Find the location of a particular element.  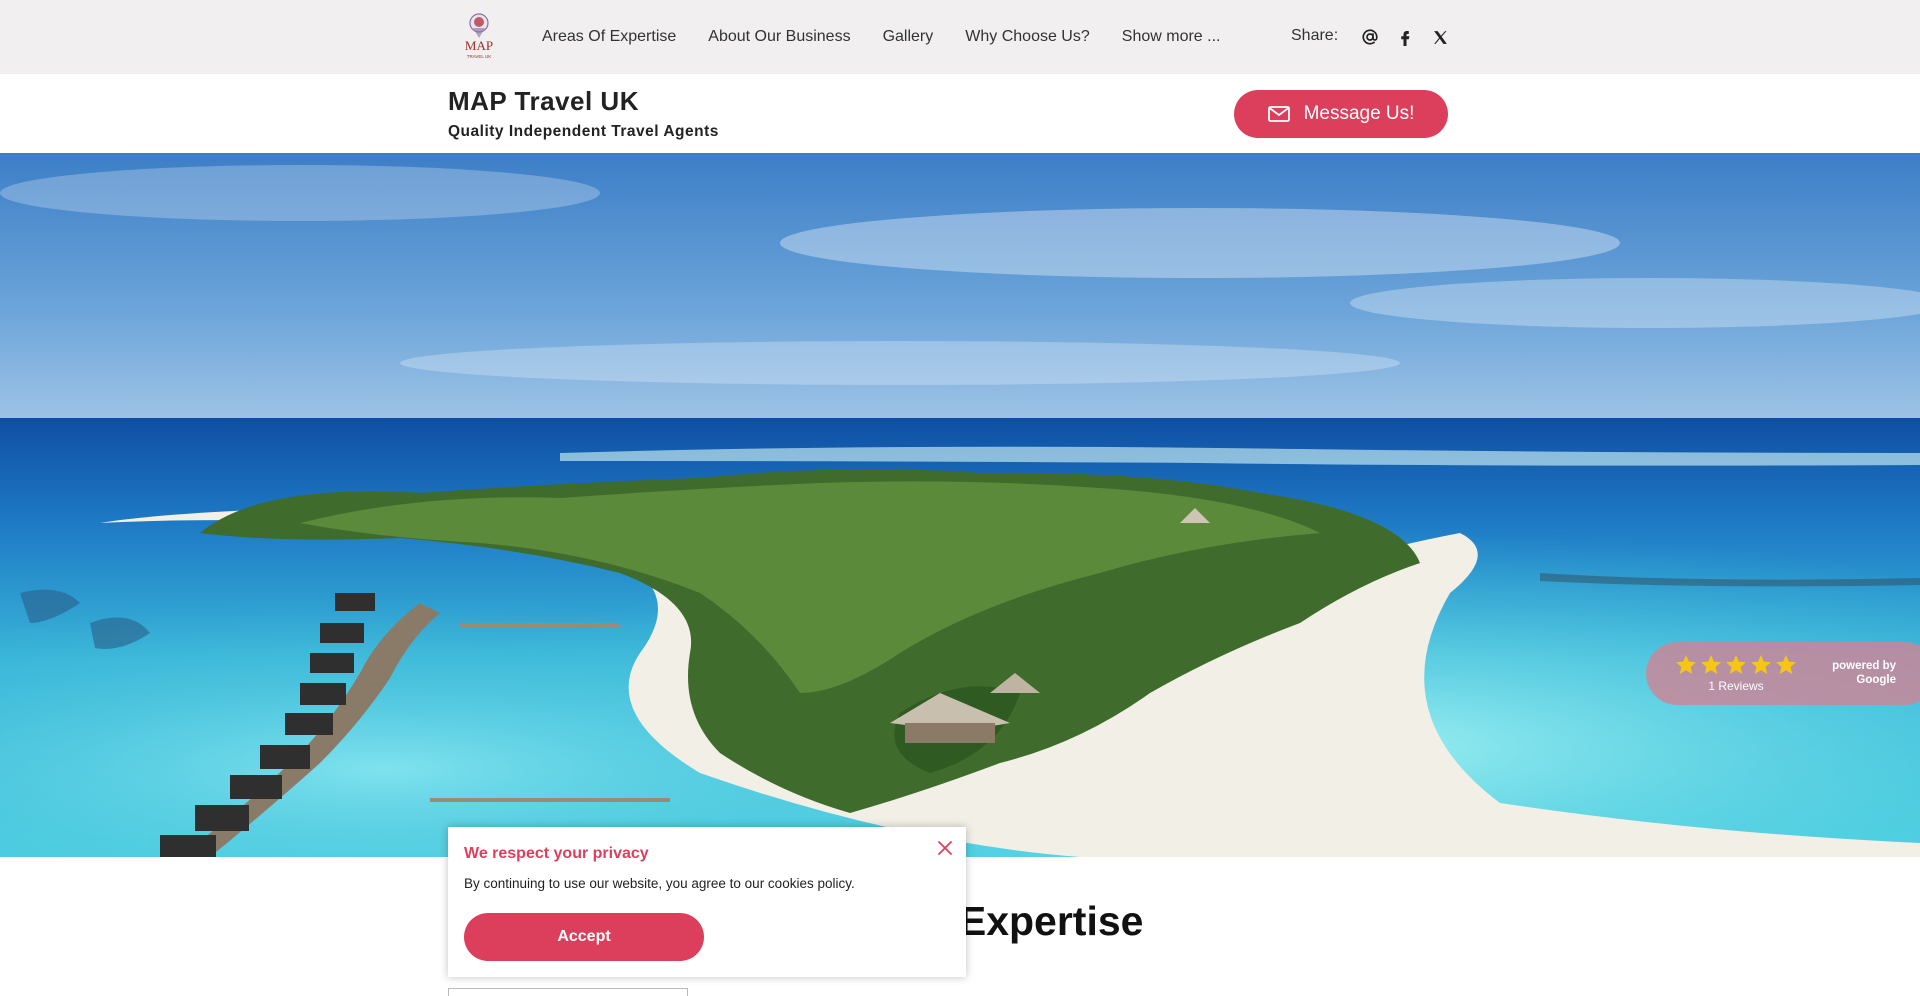

nav-item-gallery: Gallery is located at coordinates (908, 37).